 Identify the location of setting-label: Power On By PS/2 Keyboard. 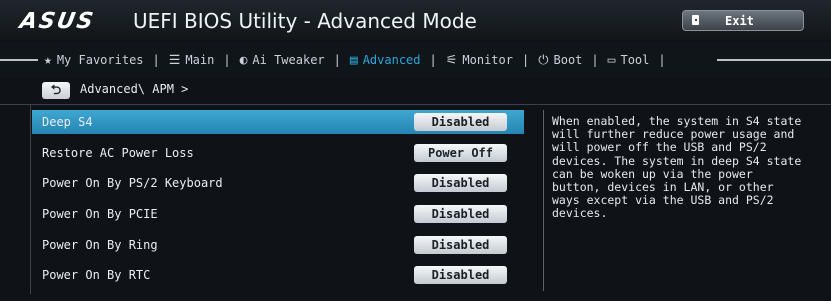
(132, 183).